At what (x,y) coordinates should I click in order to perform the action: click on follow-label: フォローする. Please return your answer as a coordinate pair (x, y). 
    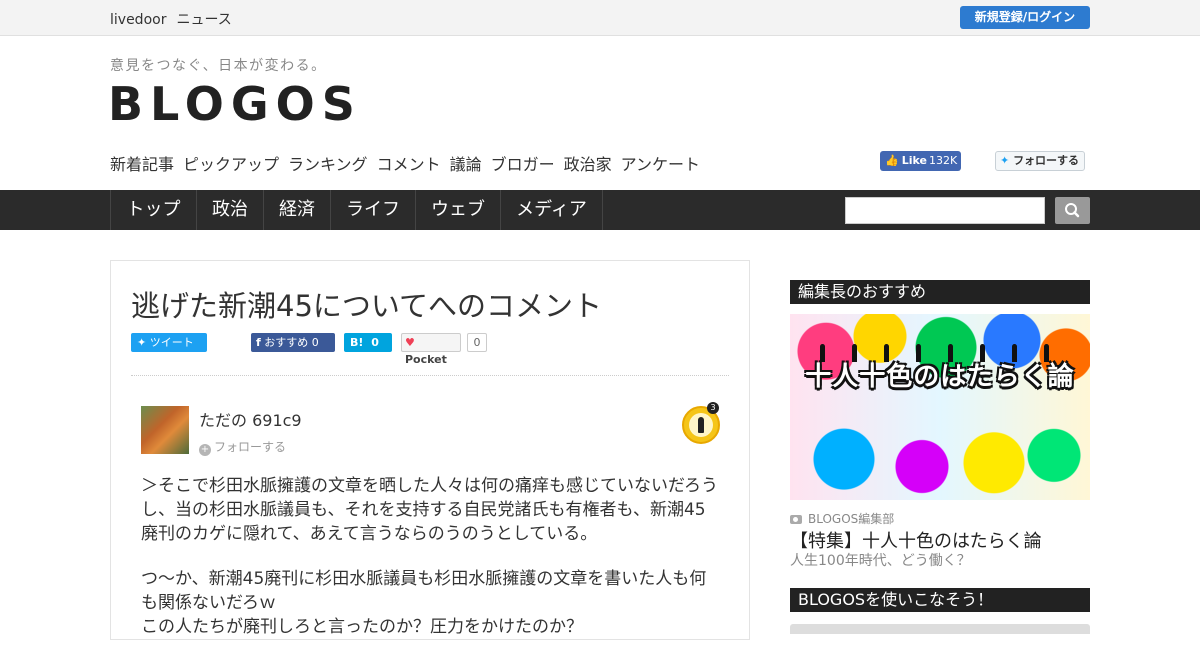
    Looking at the image, I should click on (250, 447).